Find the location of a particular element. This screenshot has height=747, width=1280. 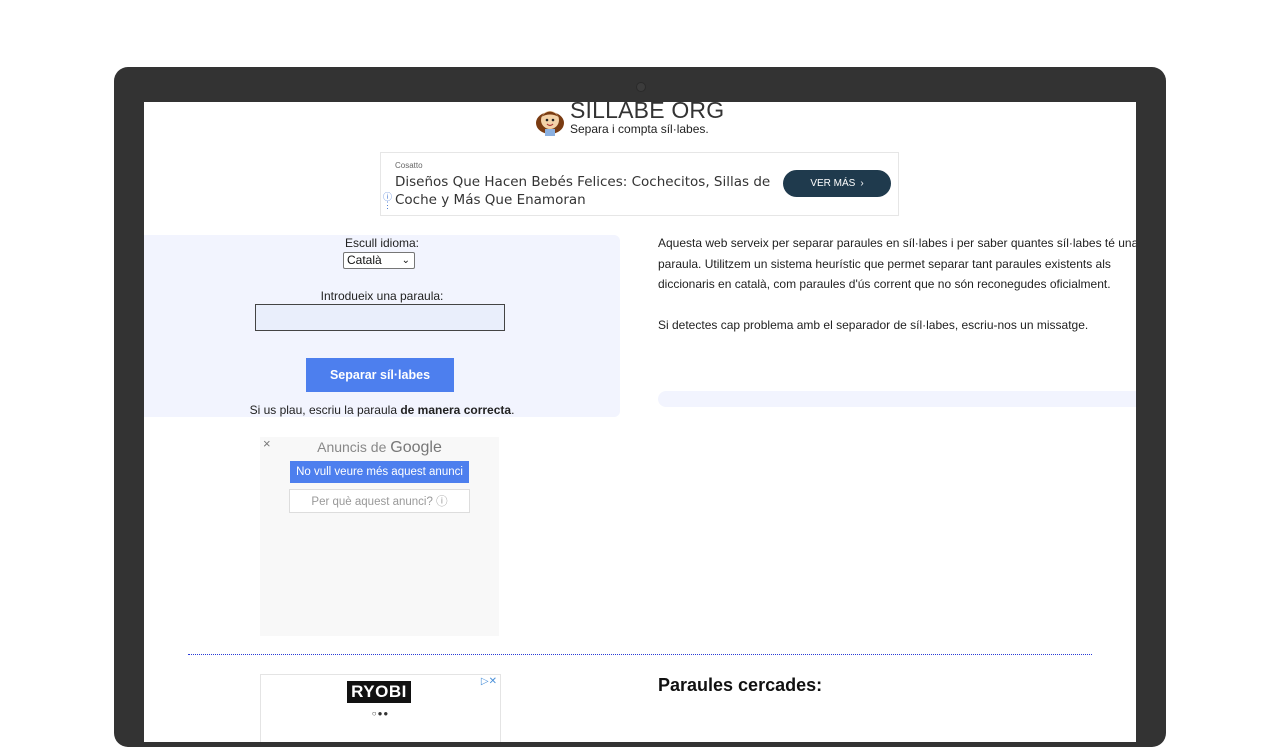

google-ad-title-prefix: Anuncis de is located at coordinates (354, 447).